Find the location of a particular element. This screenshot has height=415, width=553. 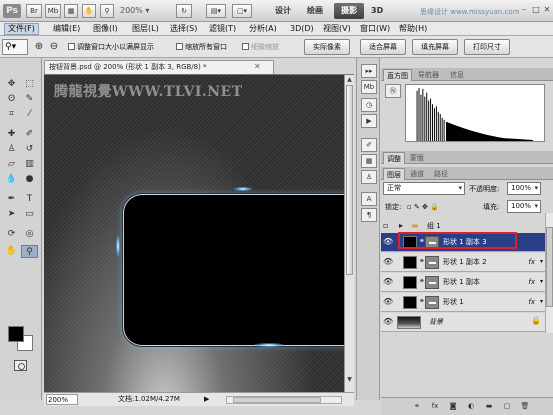

workspace-photography: 摄影 is located at coordinates (349, 11).